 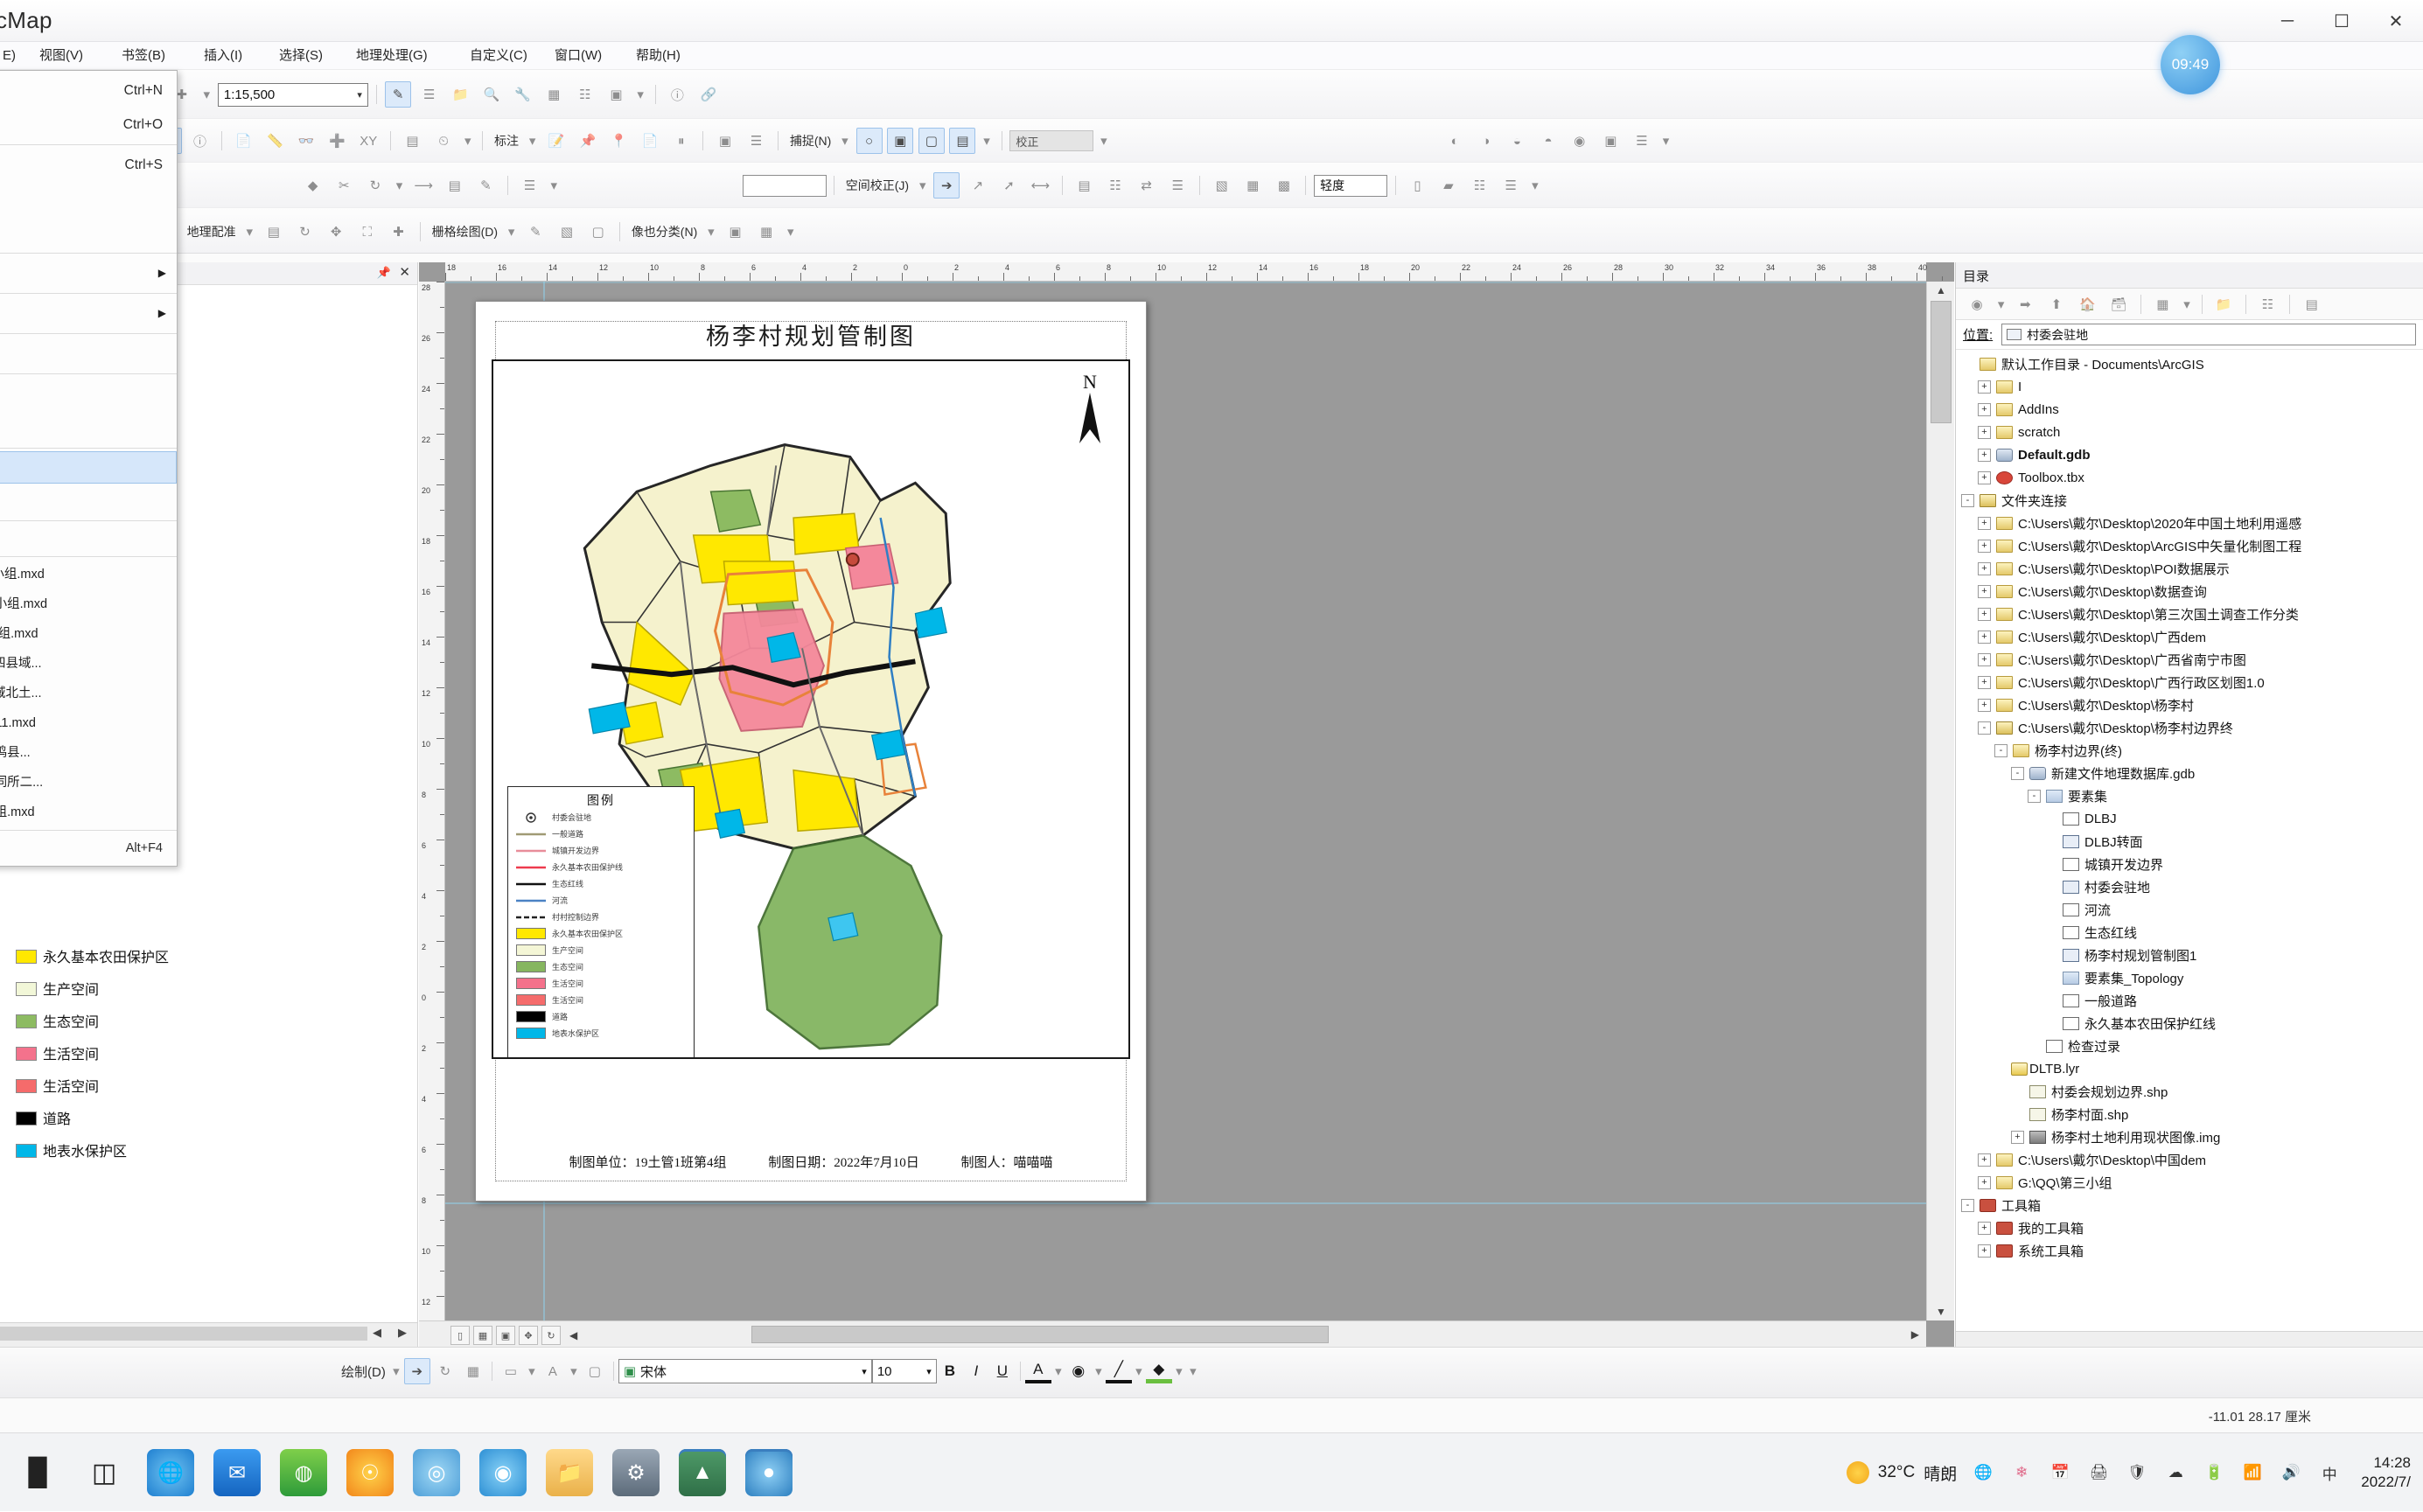 What do you see at coordinates (473, 1371) in the screenshot?
I see `draw-group-icon: ▦` at bounding box center [473, 1371].